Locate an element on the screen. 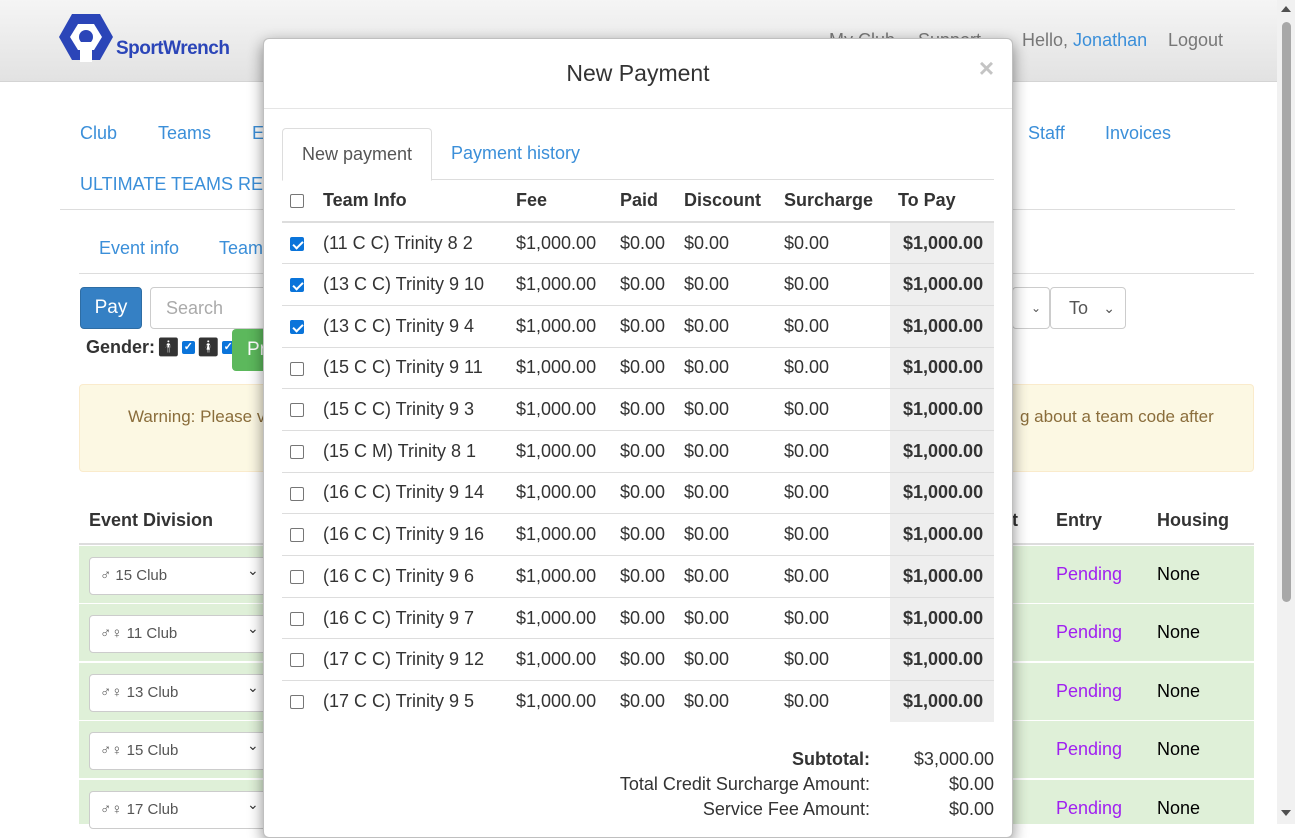 The height and width of the screenshot is (838, 1295). scroll-down-icon is located at coordinates (1286, 813).